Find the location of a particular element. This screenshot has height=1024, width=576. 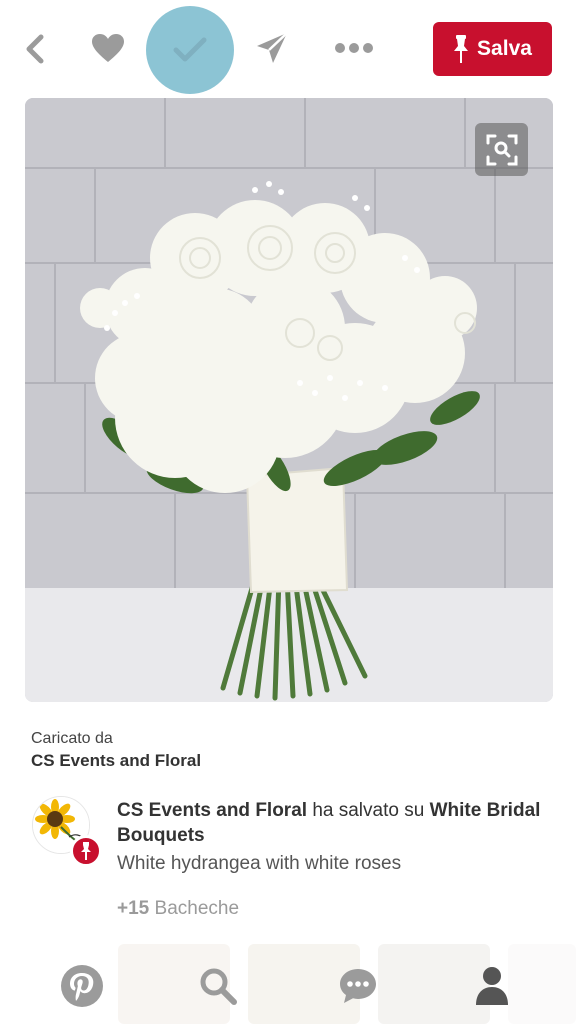

chevron-left-icon is located at coordinates (35, 49).